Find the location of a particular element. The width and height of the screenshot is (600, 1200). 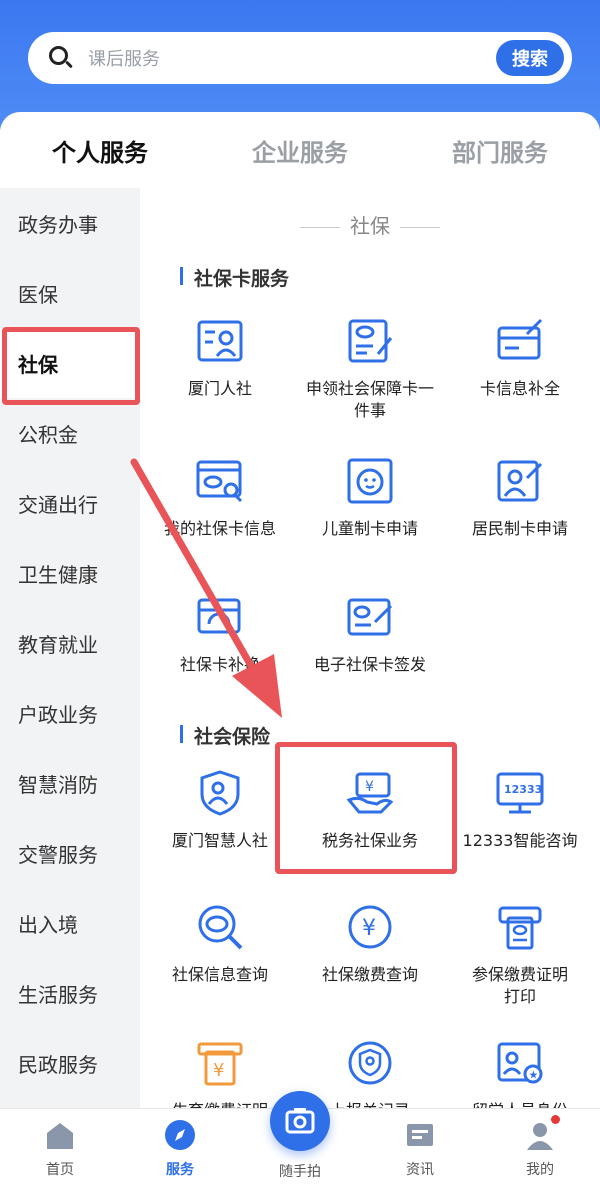

camera-button is located at coordinates (300, 1121).